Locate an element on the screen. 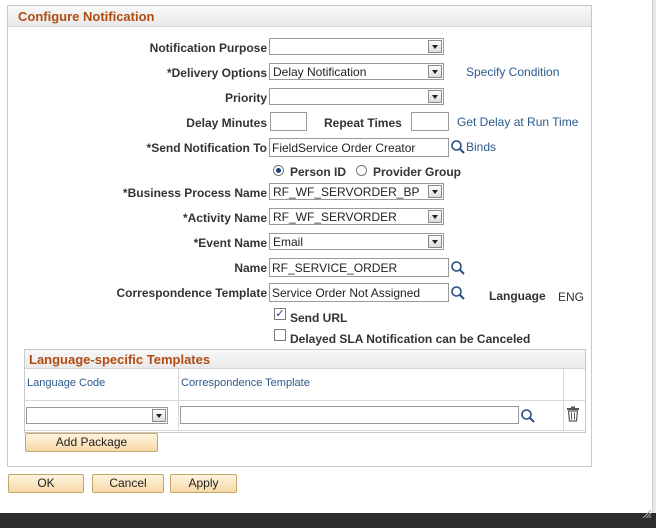 The width and height of the screenshot is (656, 528). grid-title: Language-specific Templates is located at coordinates (120, 359).